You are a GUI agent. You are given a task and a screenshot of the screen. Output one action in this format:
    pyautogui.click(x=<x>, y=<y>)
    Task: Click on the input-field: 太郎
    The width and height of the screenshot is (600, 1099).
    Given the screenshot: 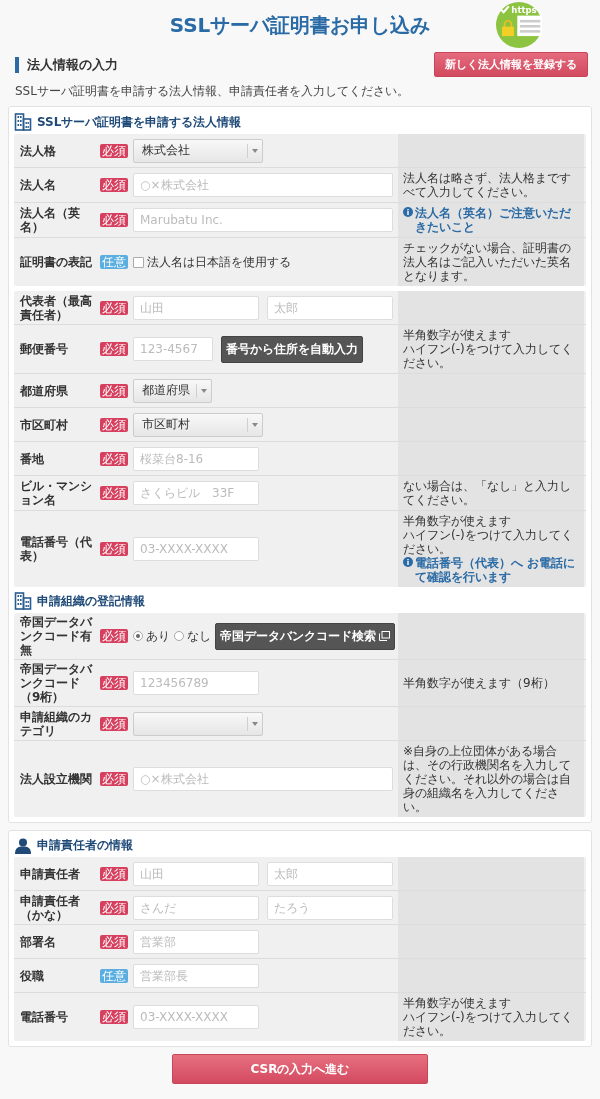 What is the action you would take?
    pyautogui.click(x=330, y=307)
    